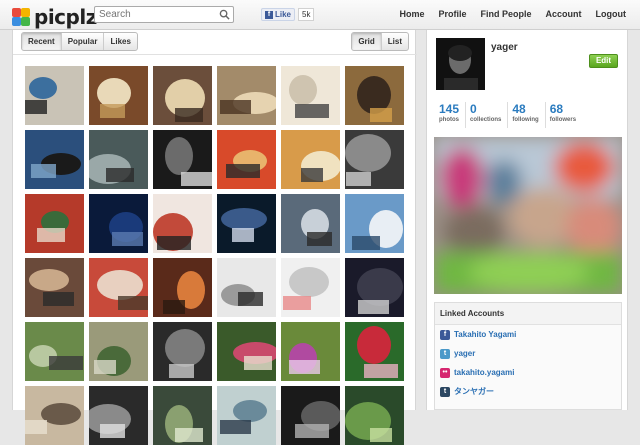 This screenshot has height=445, width=640. I want to click on nav-account: Account, so click(564, 14).